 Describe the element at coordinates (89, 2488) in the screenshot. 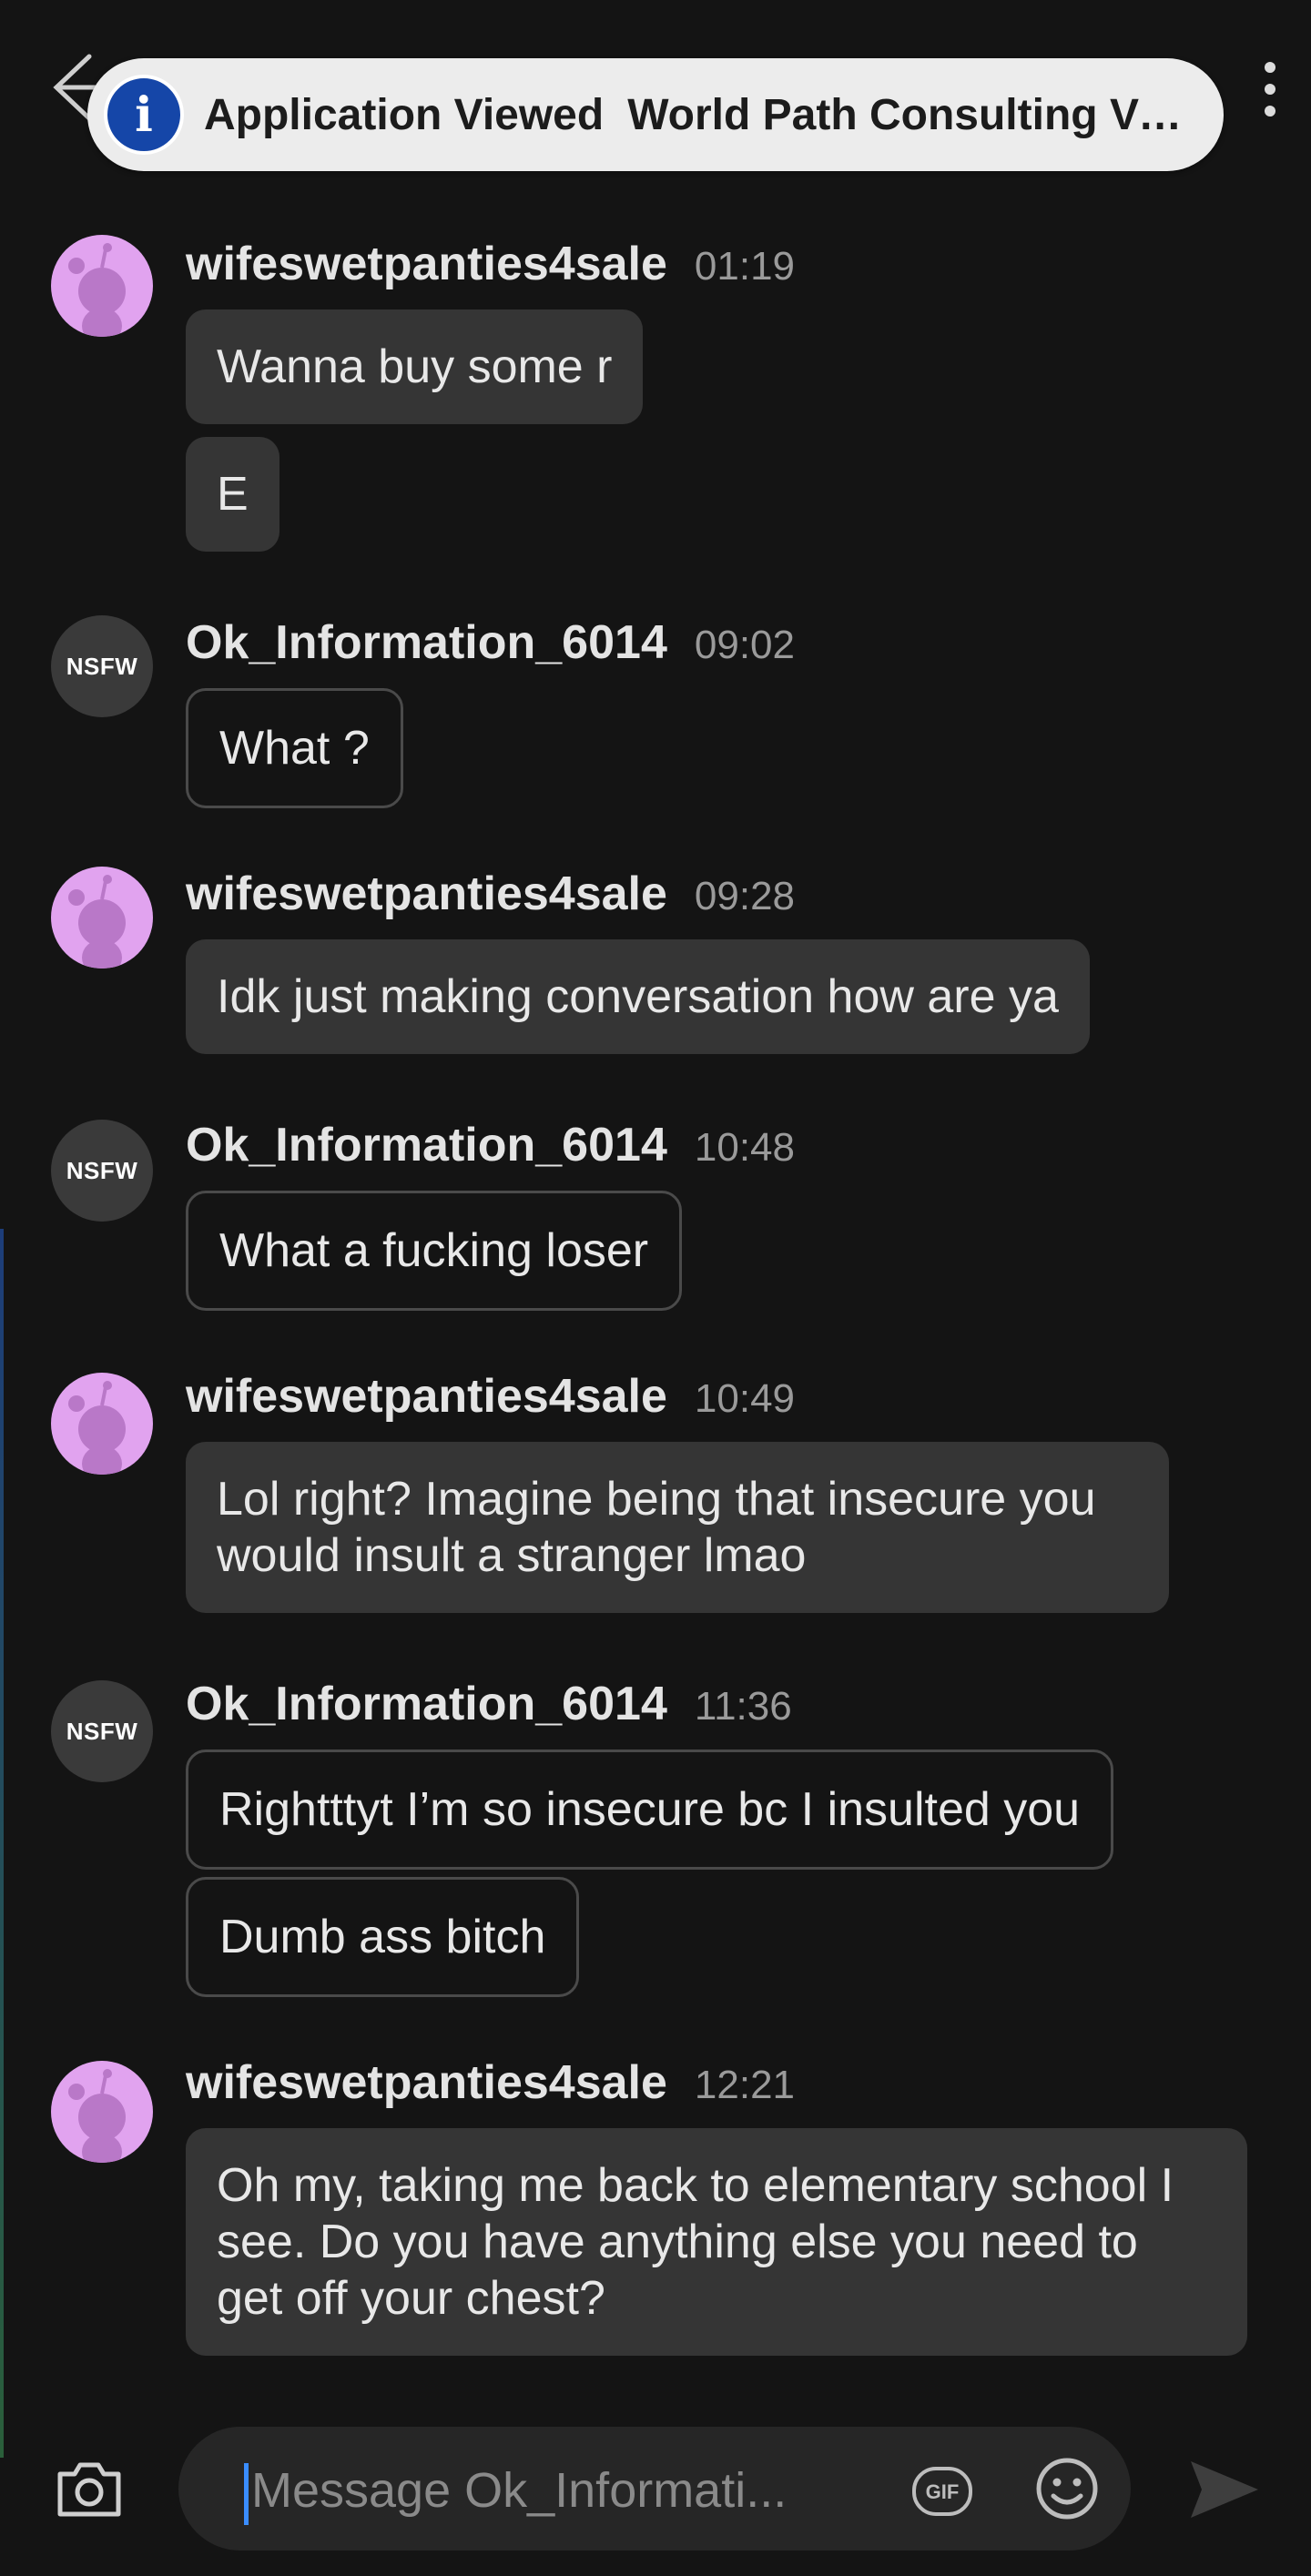

I see `camera-icon` at that location.